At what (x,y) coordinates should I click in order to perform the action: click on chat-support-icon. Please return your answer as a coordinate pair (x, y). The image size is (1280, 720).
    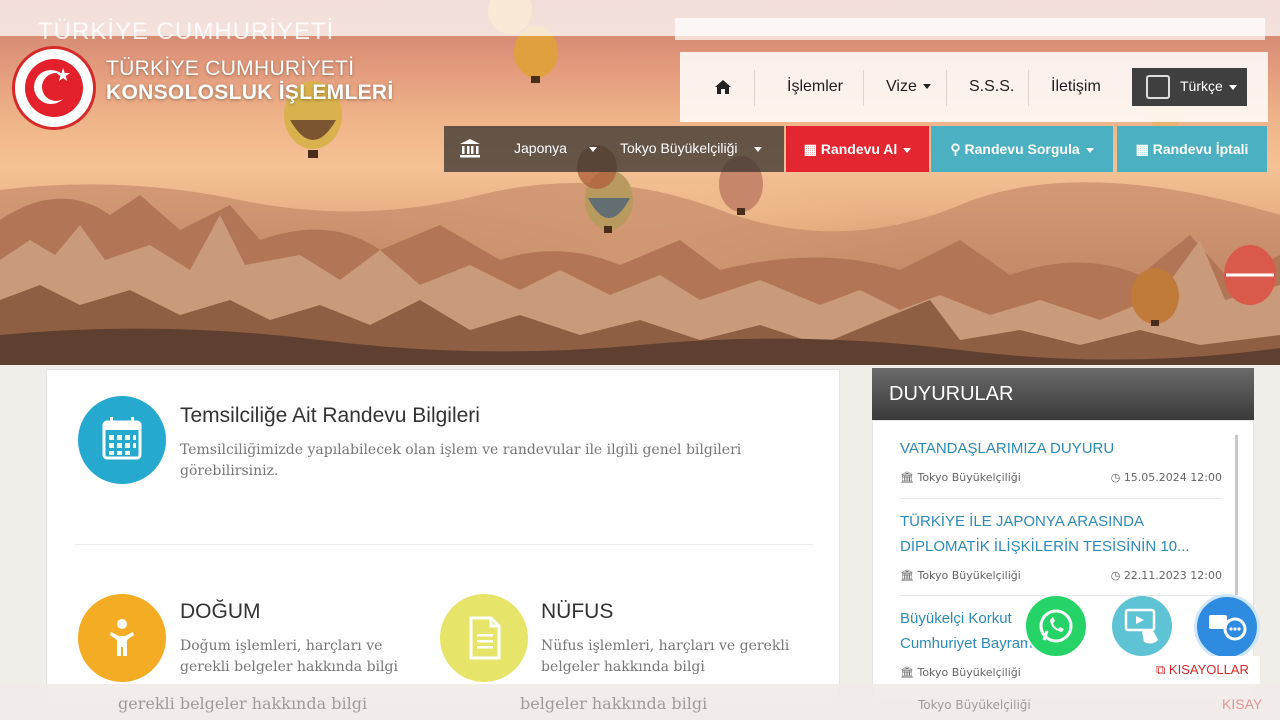
    Looking at the image, I should click on (1228, 628).